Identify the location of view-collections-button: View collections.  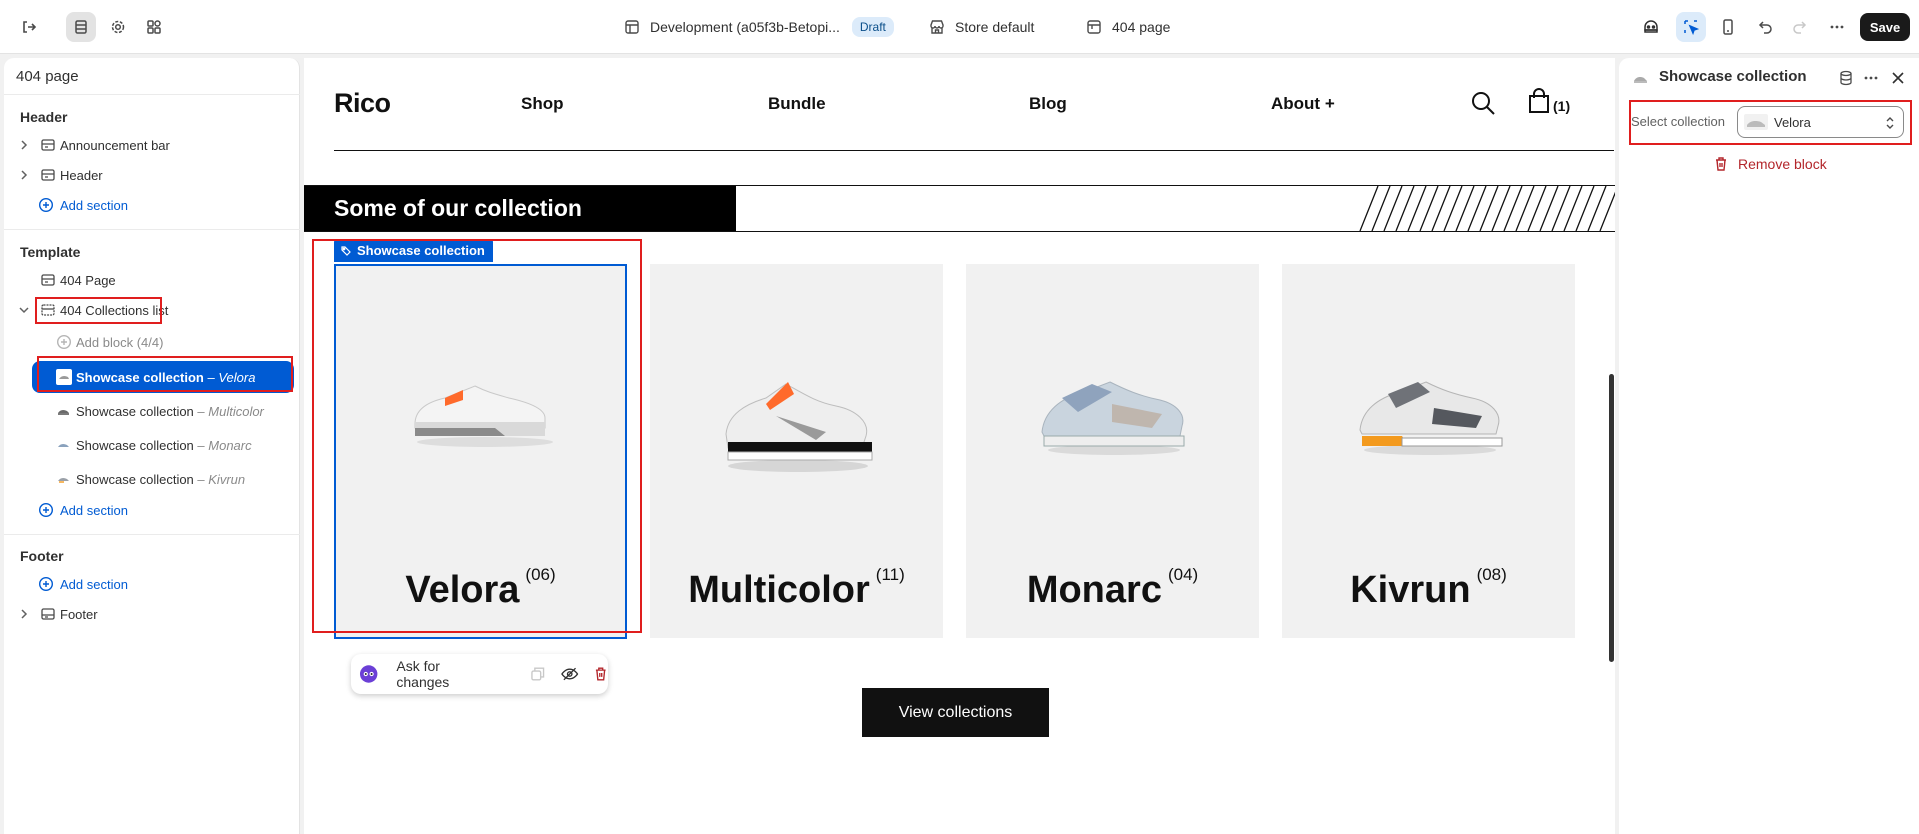
(955, 712).